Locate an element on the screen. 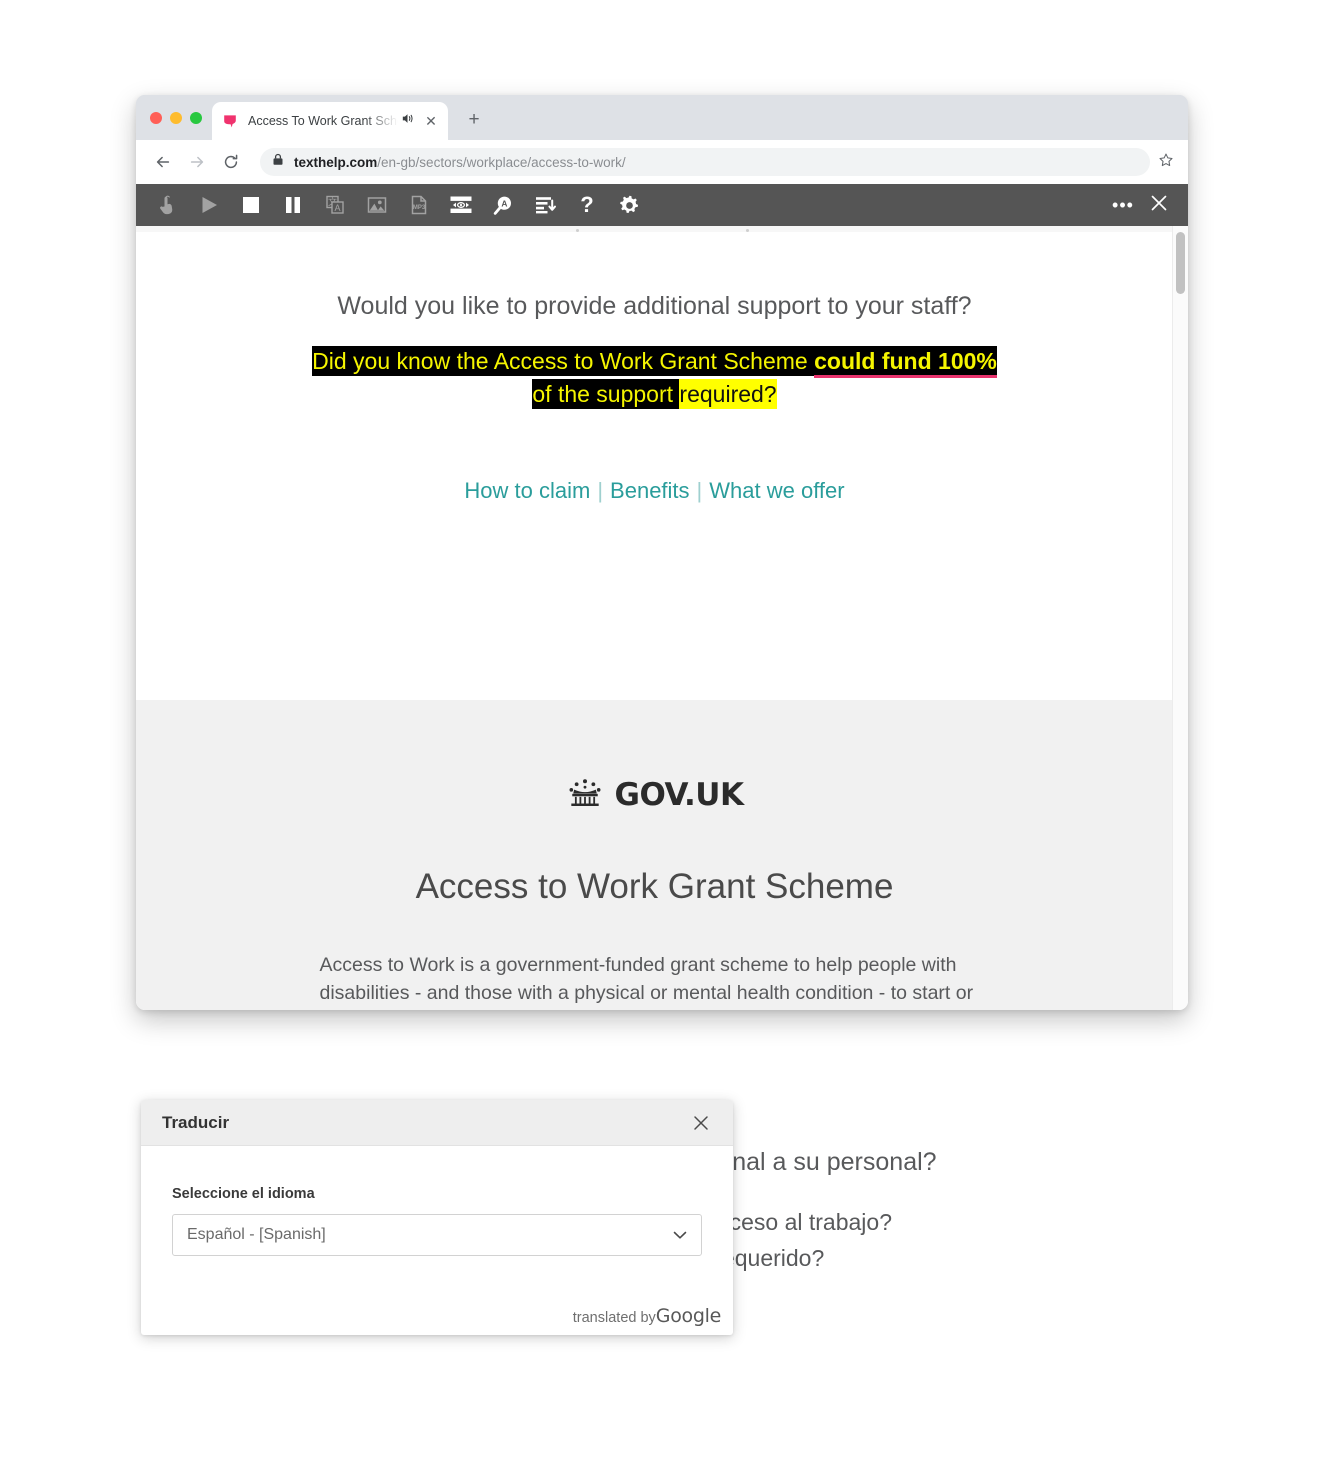  url-path: /en-gb/sectors/workplace/access-to-work/ is located at coordinates (501, 162).